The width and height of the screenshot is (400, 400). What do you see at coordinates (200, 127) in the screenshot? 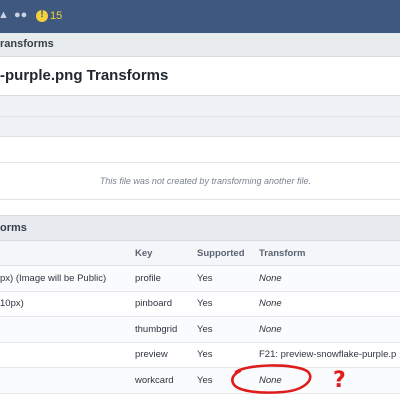
I see `section-header-derived` at bounding box center [200, 127].